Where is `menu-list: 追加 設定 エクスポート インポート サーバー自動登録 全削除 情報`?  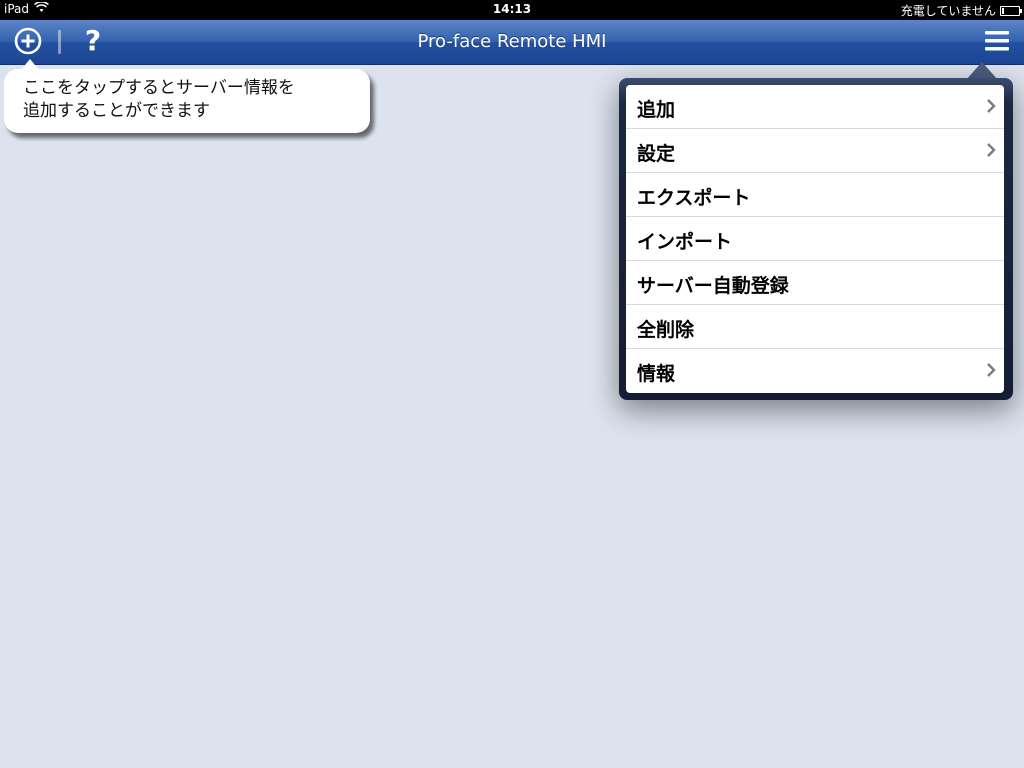 menu-list: 追加 設定 エクスポート インポート サーバー自動登録 全削除 情報 is located at coordinates (815, 239).